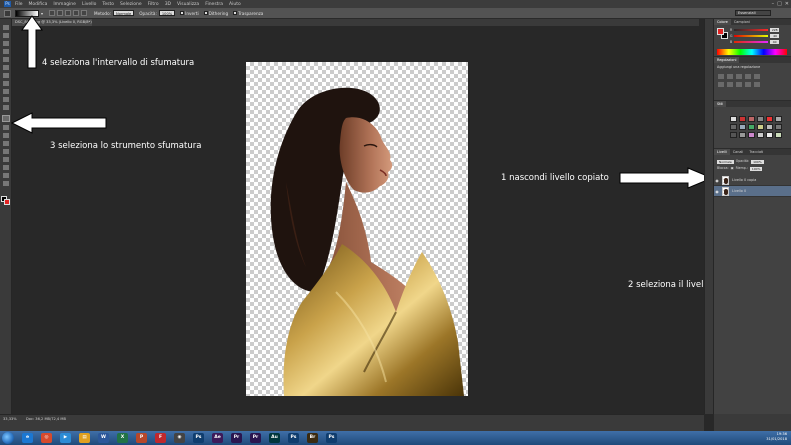 This screenshot has width=791, height=445. What do you see at coordinates (756, 168) in the screenshot?
I see `fill-field: 100%` at bounding box center [756, 168].